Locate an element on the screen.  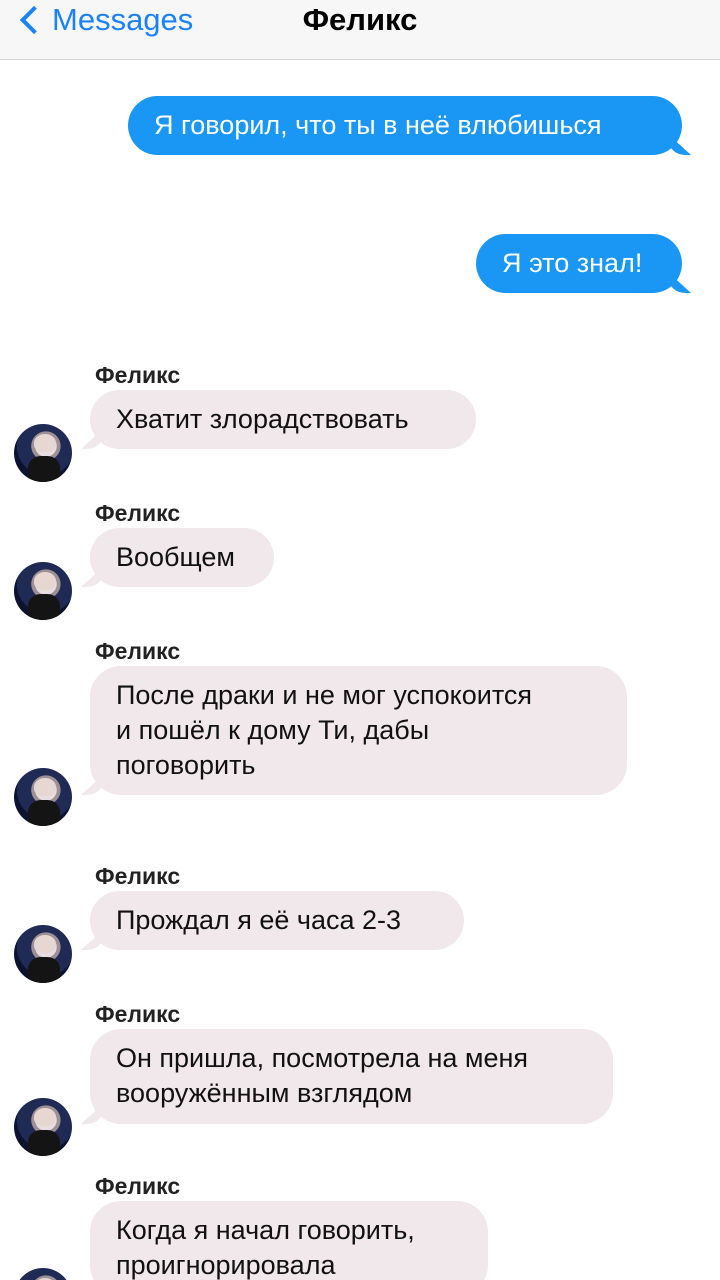
message-text: Прождал я её часа 2-3 is located at coordinates (259, 920).